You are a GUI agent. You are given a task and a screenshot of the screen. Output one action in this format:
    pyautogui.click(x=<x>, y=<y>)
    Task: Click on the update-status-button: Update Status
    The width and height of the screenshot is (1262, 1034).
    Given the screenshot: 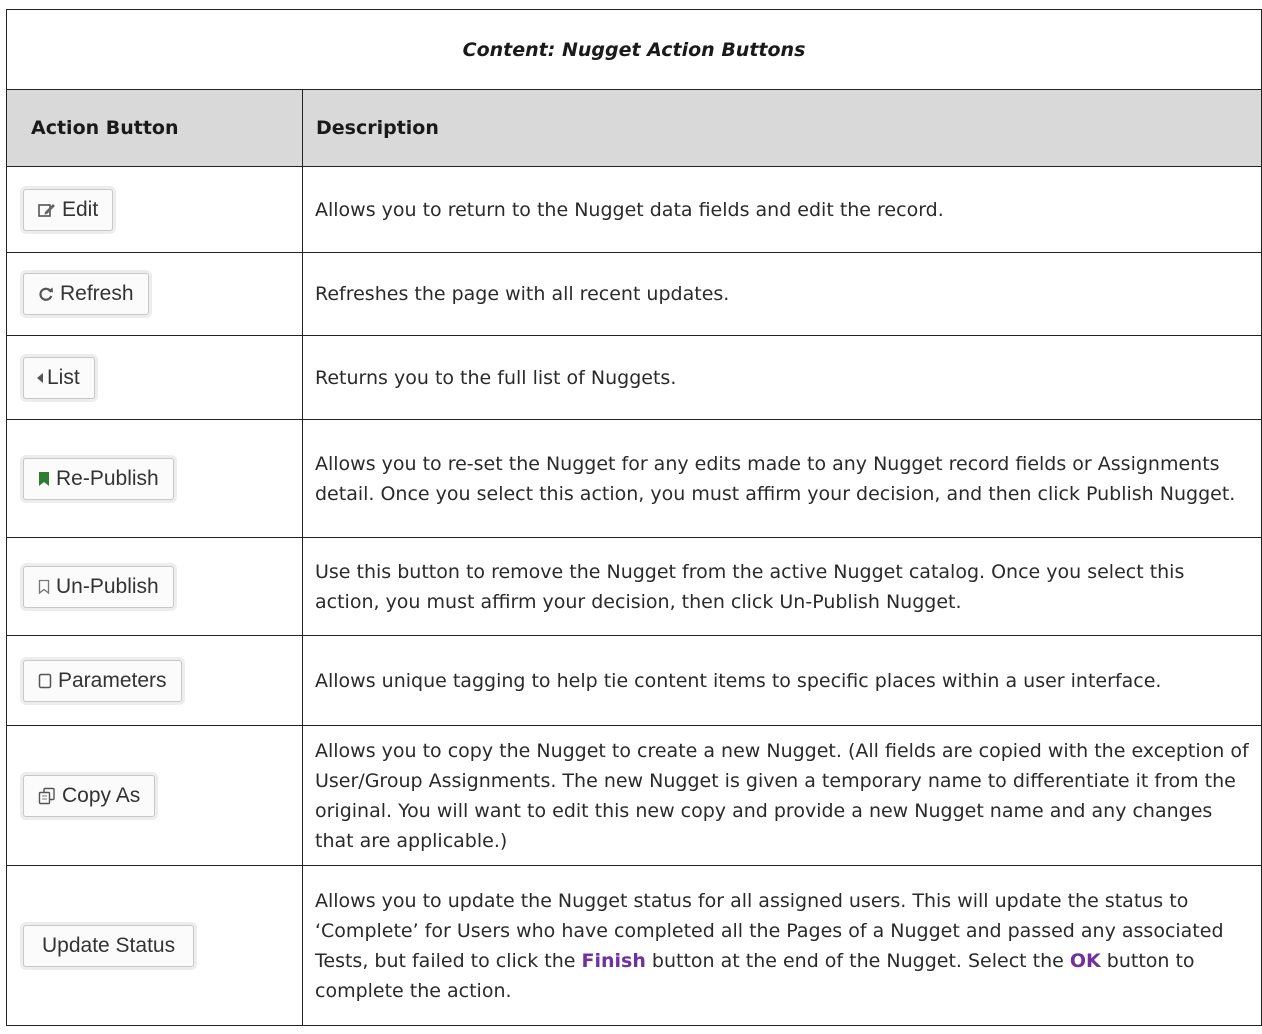 What is the action you would take?
    pyautogui.click(x=109, y=945)
    